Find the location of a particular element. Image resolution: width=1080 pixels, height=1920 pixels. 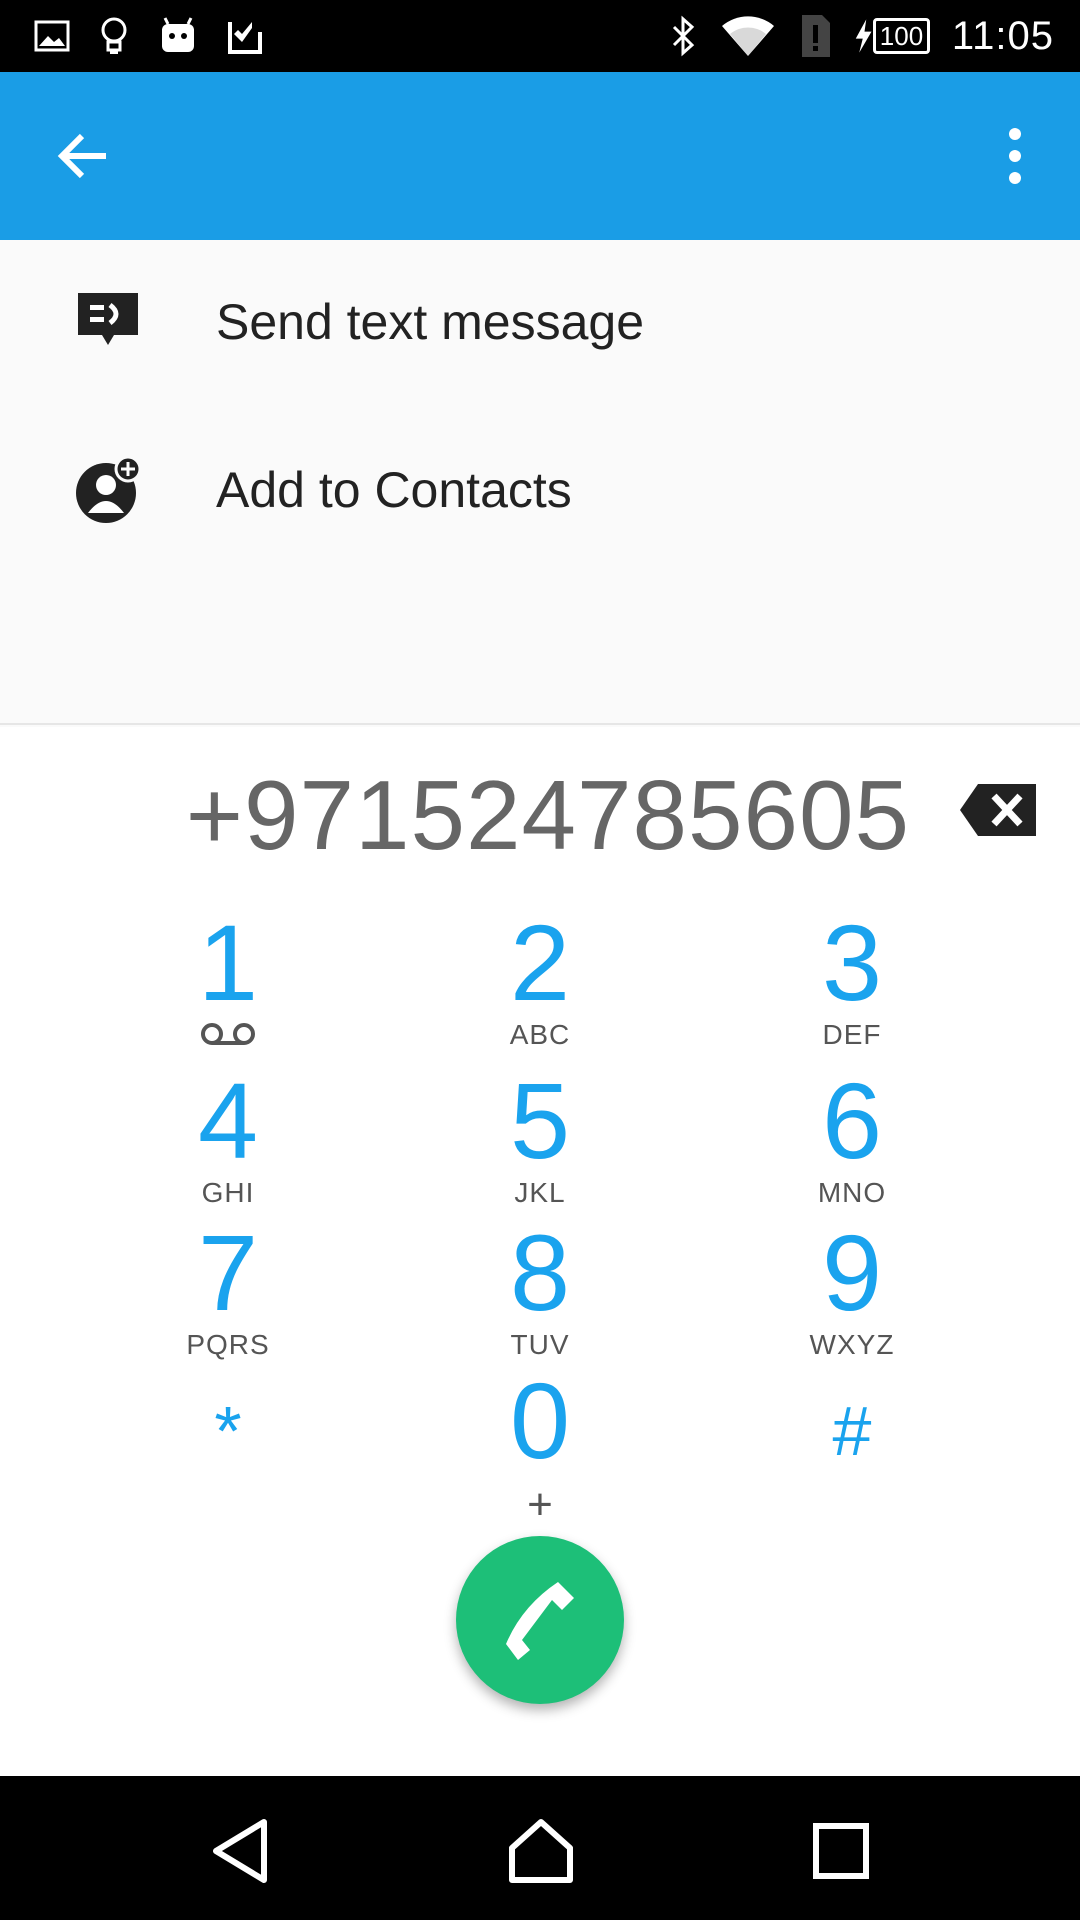

clock: 11:05 is located at coordinates (1002, 35).